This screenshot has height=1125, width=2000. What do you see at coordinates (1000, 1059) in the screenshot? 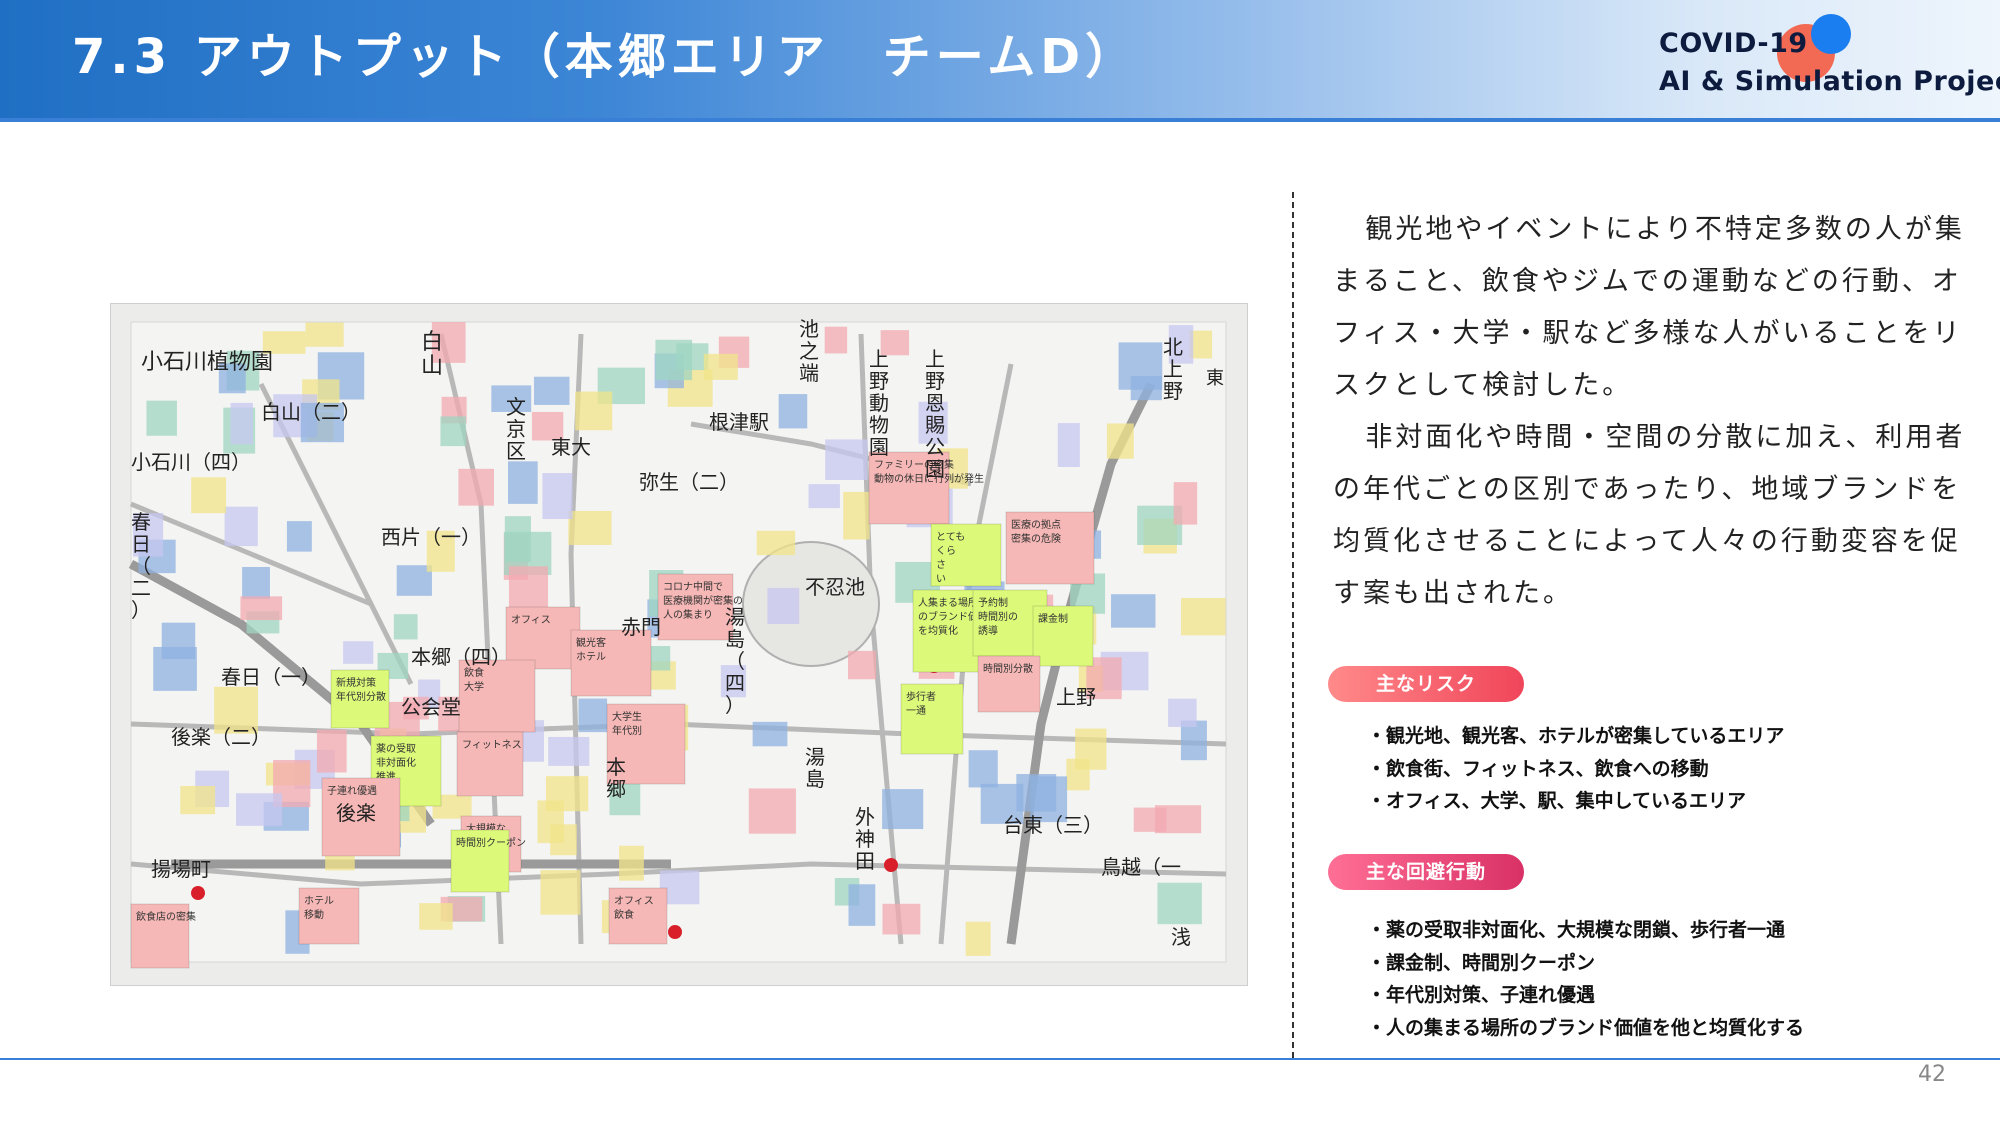
I see `footer-line` at bounding box center [1000, 1059].